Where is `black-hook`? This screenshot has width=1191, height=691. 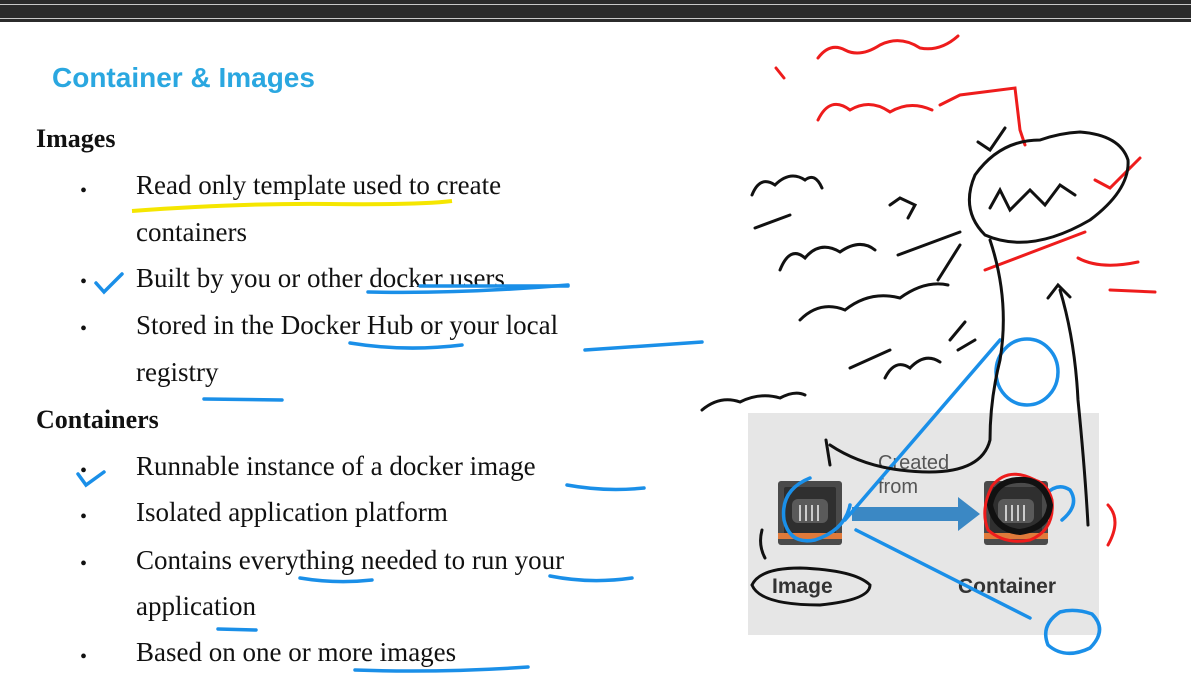 black-hook is located at coordinates (903, 208).